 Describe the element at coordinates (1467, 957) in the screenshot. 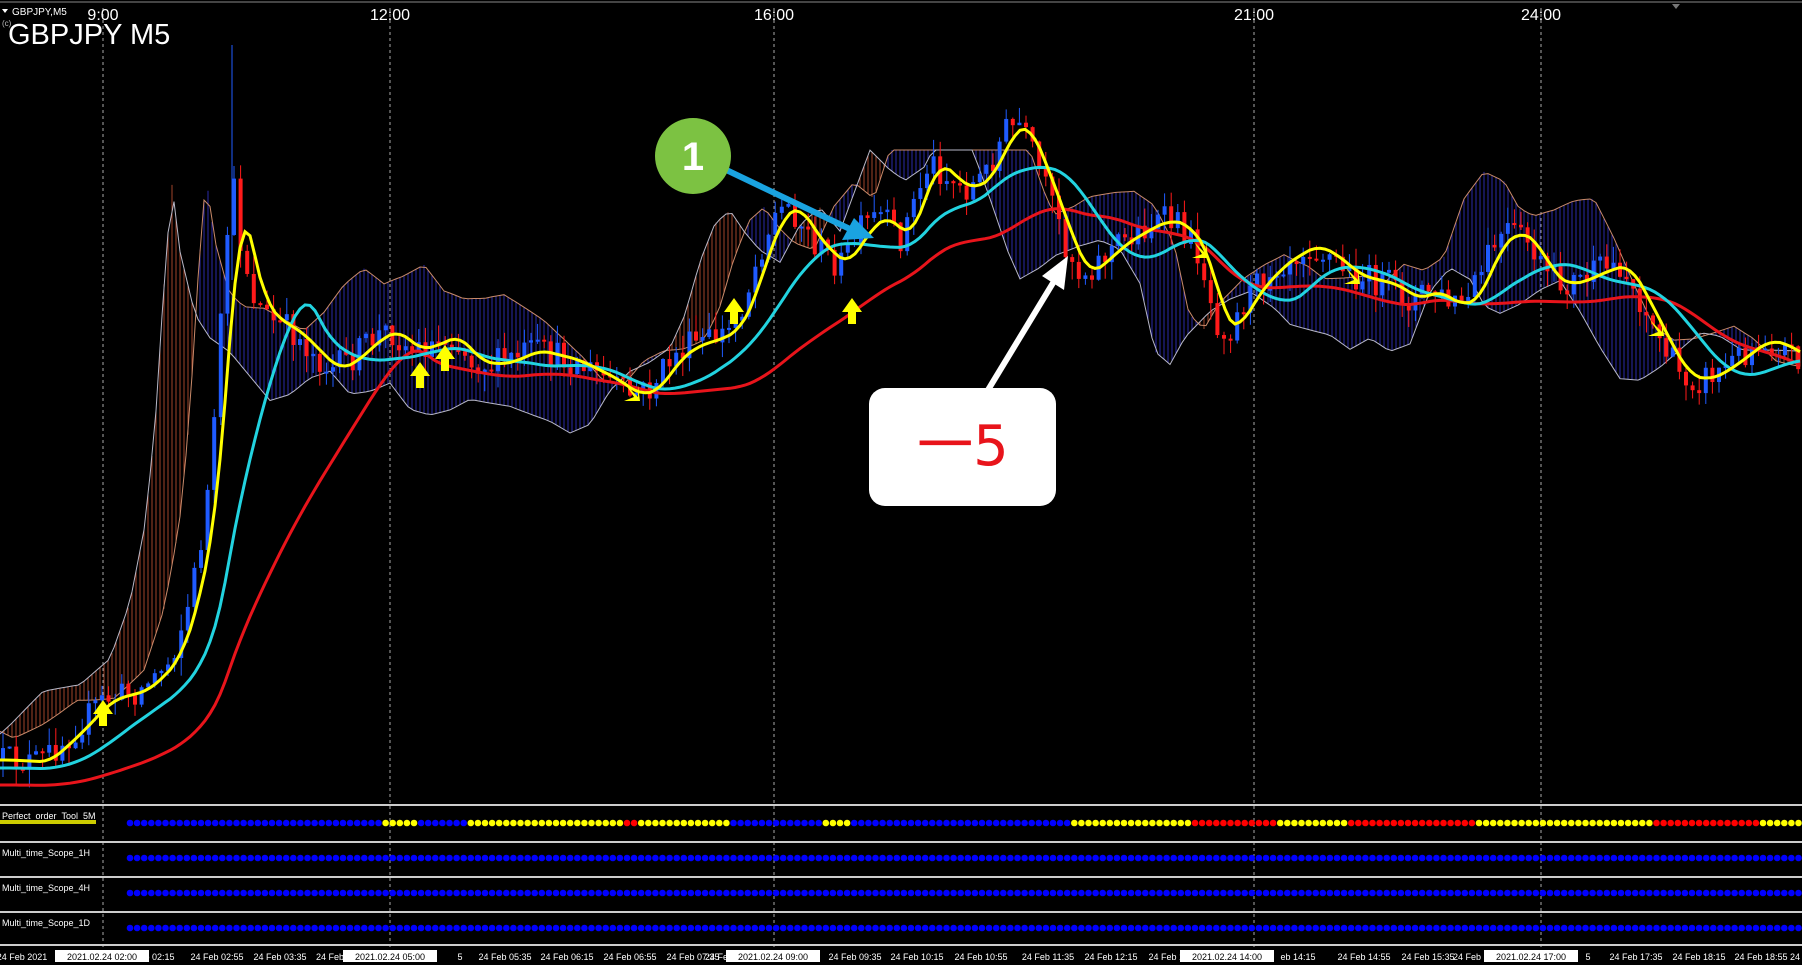

I see `axis-time-label: 24 Feb` at that location.